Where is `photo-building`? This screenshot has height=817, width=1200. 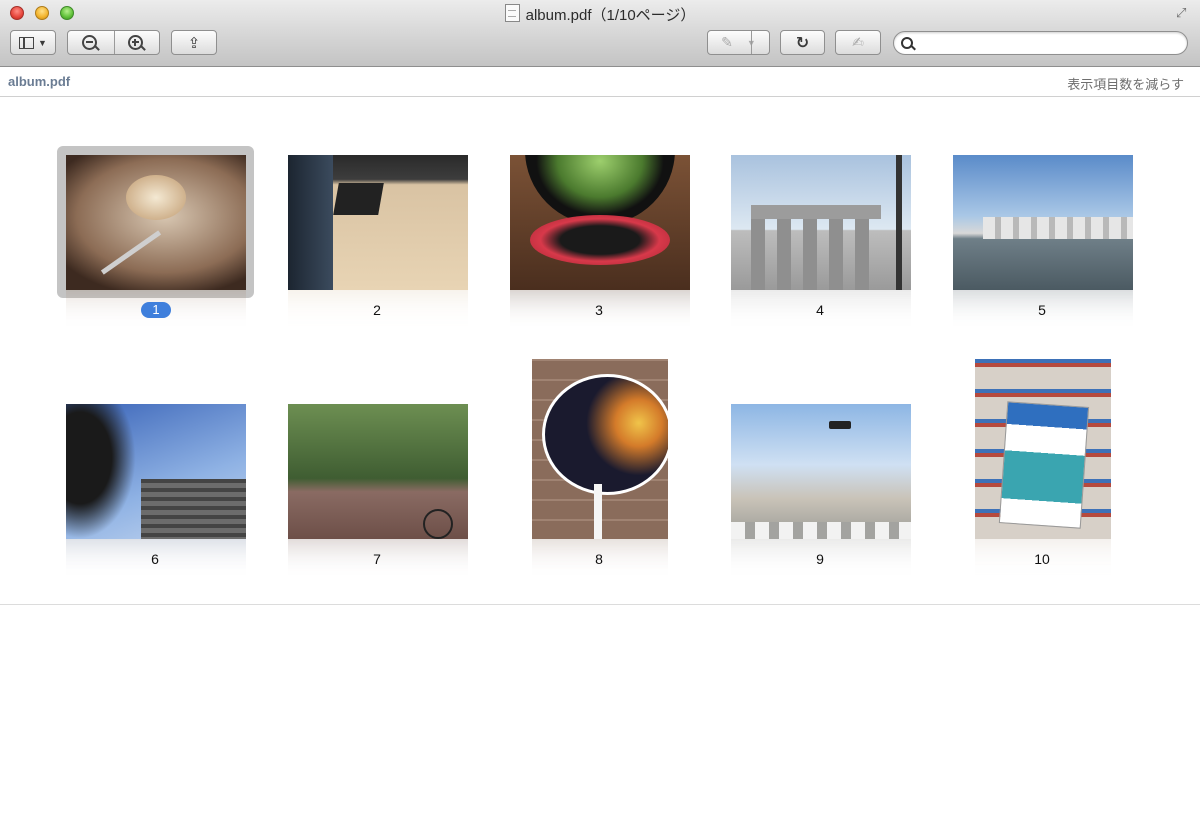 photo-building is located at coordinates (193, 509).